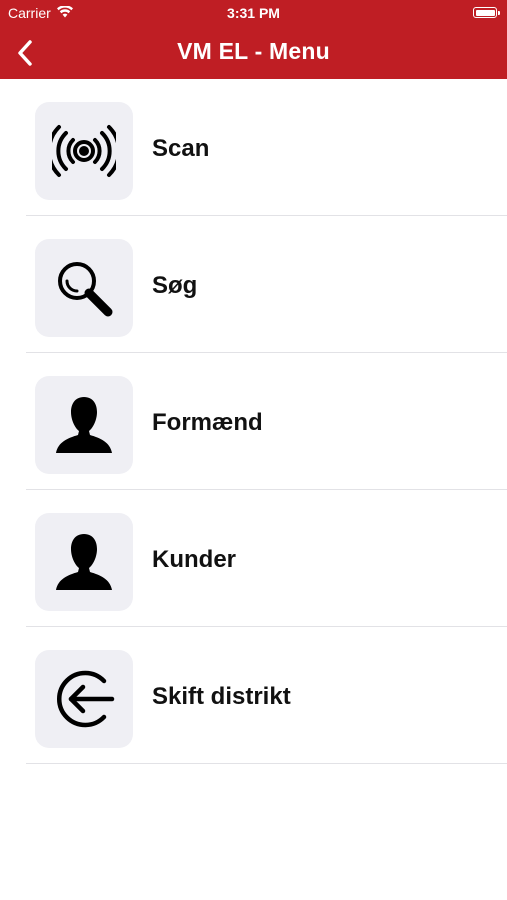 The height and width of the screenshot is (900, 507). I want to click on search-icon, so click(85, 289).